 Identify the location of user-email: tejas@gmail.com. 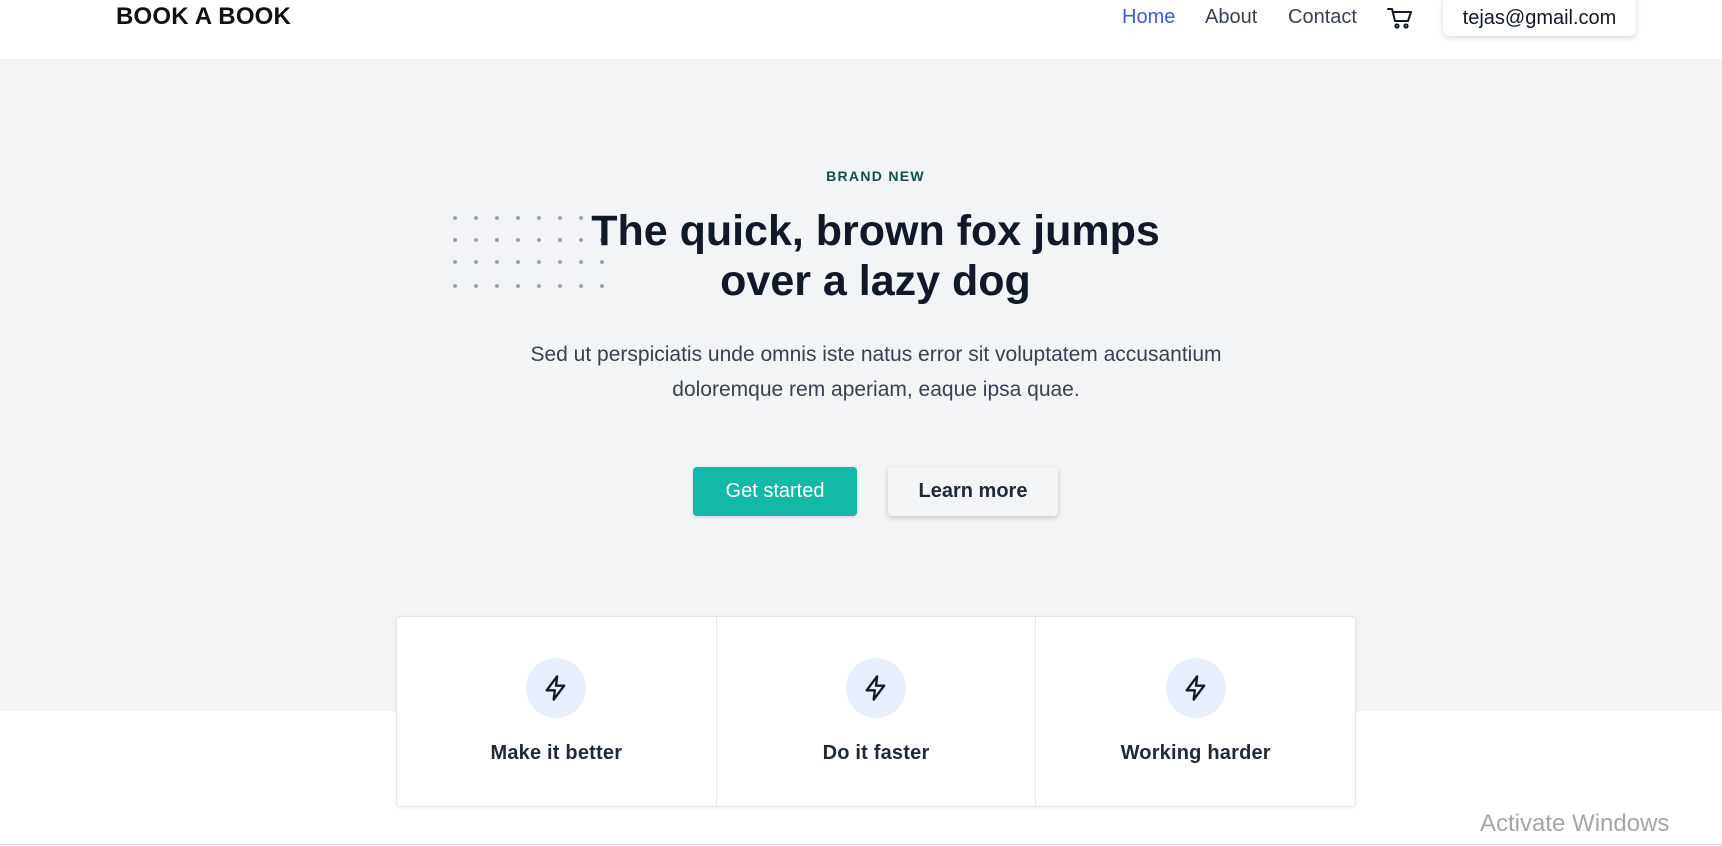
(1539, 17).